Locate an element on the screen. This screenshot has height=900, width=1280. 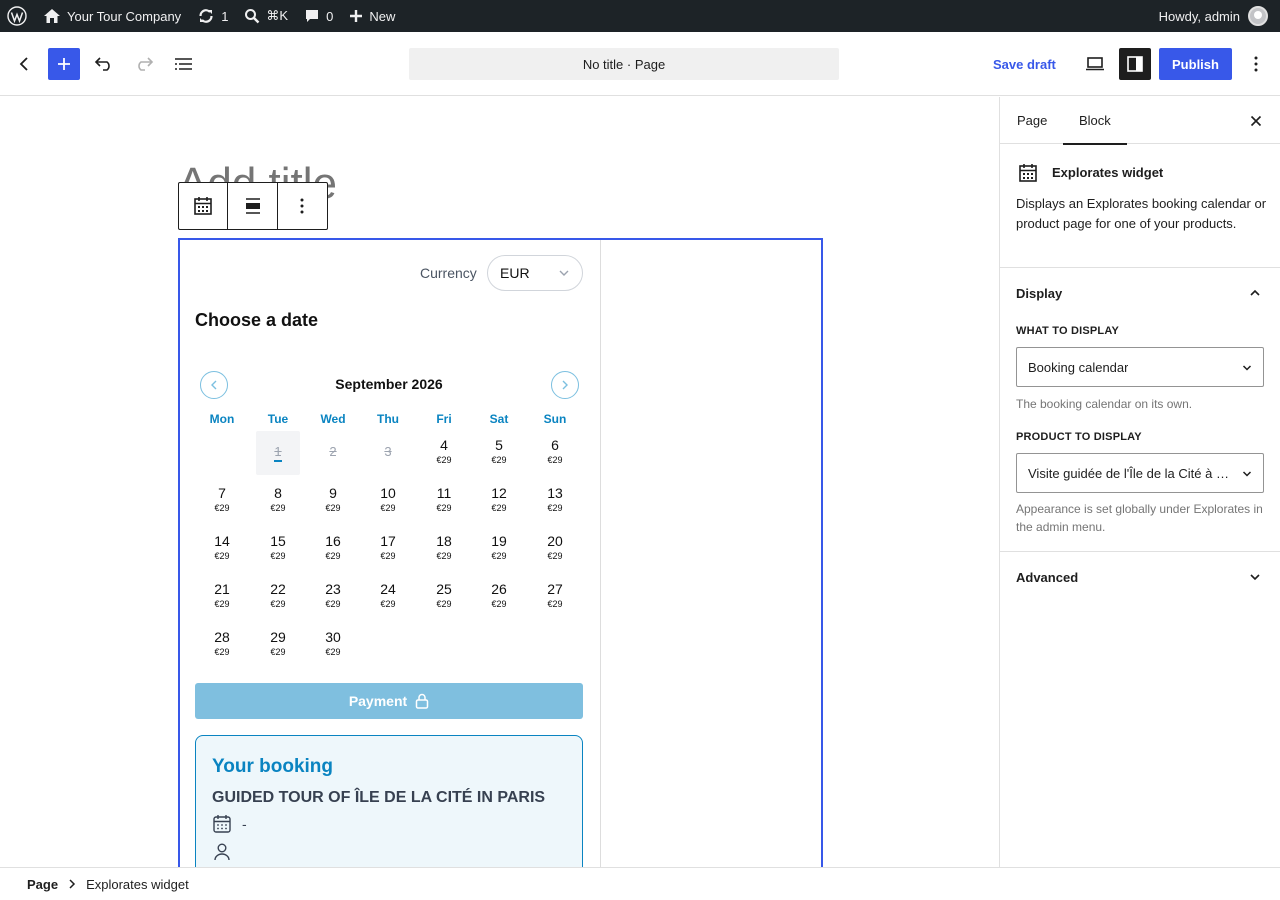
day-number: 26 is located at coordinates (499, 589).